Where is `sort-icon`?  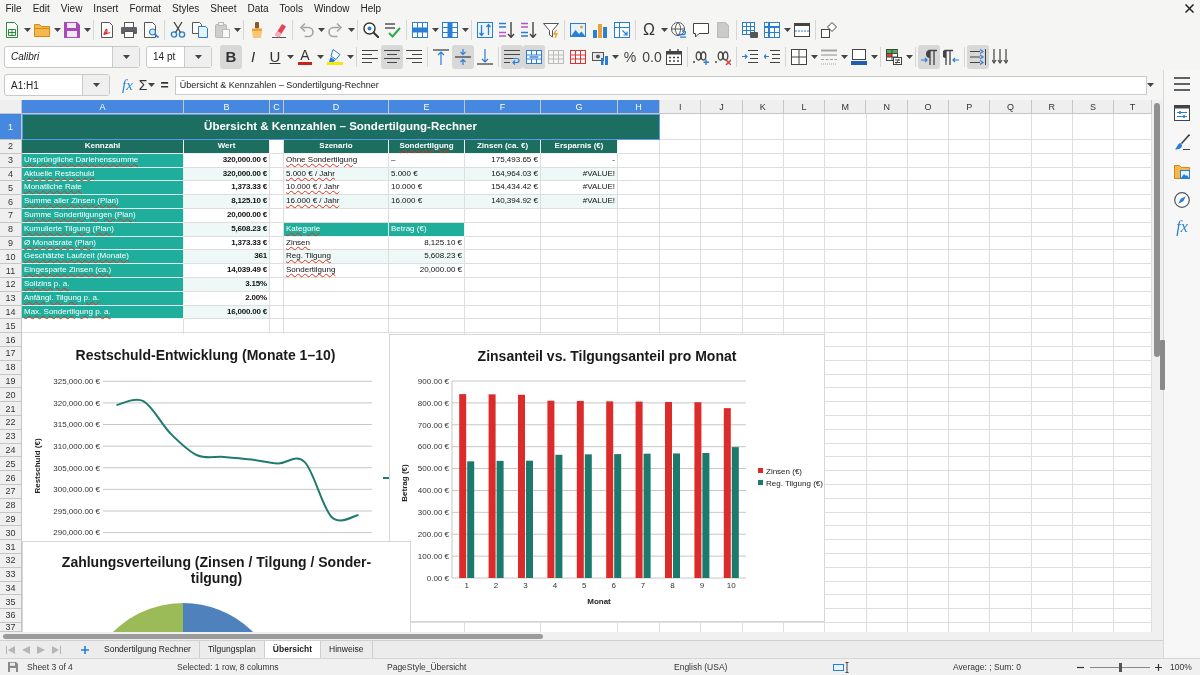 sort-icon is located at coordinates (485, 30).